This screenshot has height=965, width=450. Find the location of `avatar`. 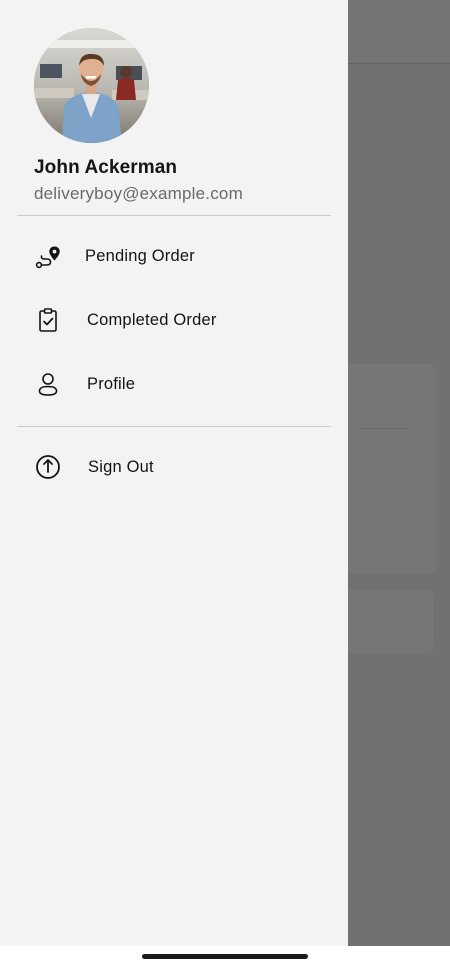

avatar is located at coordinates (91, 85).